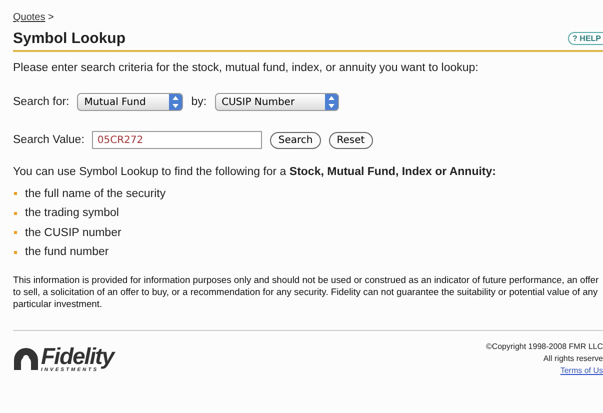 This screenshot has width=603, height=413. I want to click on instructions-text: Please enter search criteria for the stock, mutual fund, index, or annuity you want to lookup:, so click(246, 68).